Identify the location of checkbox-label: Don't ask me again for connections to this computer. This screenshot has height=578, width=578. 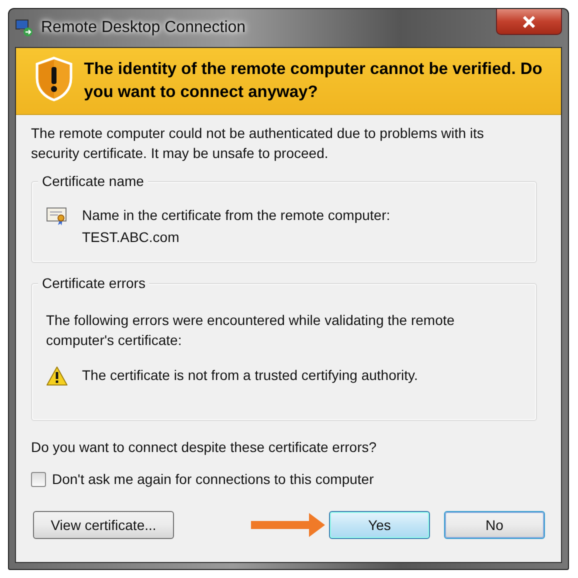
(213, 479).